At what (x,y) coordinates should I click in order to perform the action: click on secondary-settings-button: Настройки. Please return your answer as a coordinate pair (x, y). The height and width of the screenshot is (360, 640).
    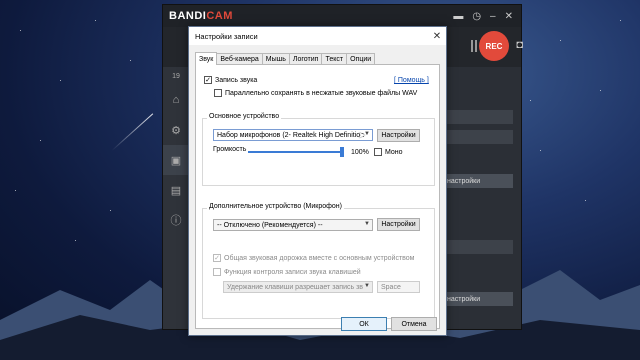
    Looking at the image, I should click on (398, 224).